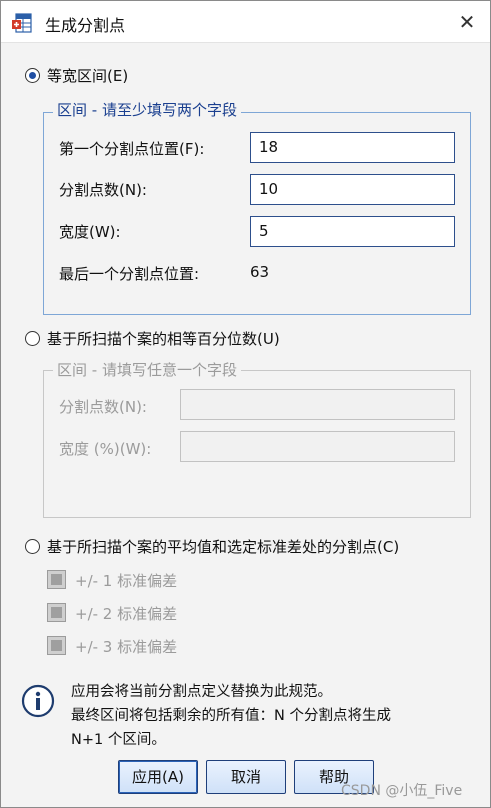 The width and height of the screenshot is (491, 808). Describe the element at coordinates (201, 692) in the screenshot. I see `info-line-1: 应用会将当前分割点定义替换为此规范。` at that location.